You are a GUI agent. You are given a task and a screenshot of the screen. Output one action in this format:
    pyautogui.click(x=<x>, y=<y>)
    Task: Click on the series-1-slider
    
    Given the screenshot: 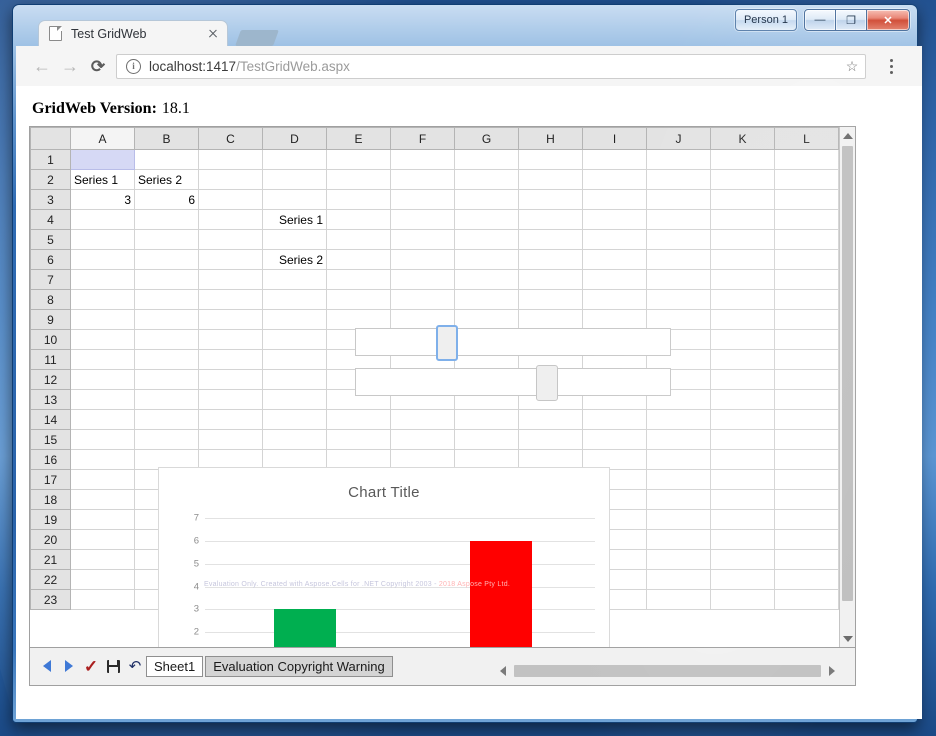 What is the action you would take?
    pyautogui.click(x=513, y=343)
    